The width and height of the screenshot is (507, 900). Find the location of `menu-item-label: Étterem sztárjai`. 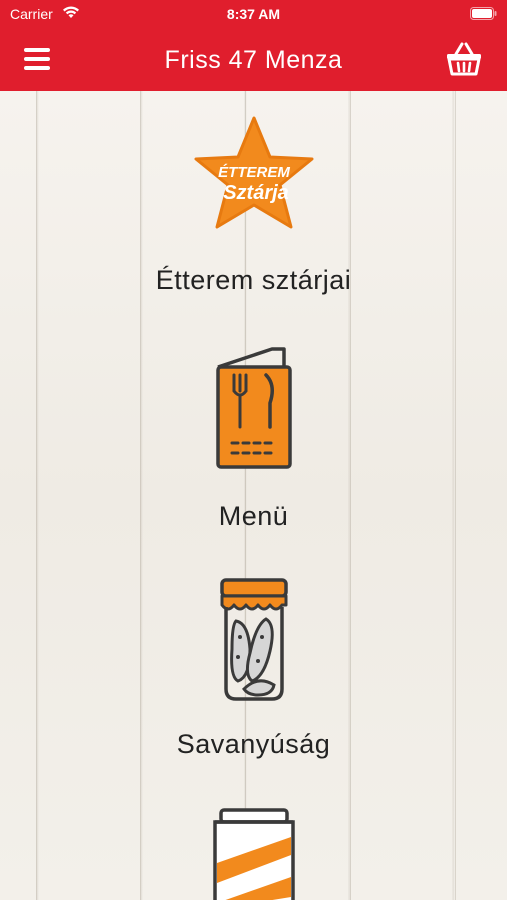

menu-item-label: Étterem sztárjai is located at coordinates (253, 280).